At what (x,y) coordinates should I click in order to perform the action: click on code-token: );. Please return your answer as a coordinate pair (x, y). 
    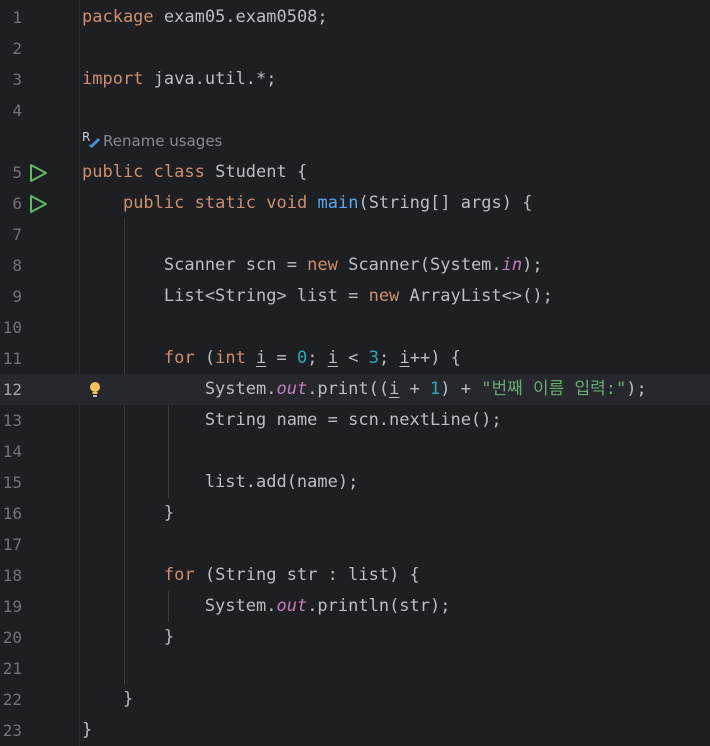
    Looking at the image, I should click on (636, 389).